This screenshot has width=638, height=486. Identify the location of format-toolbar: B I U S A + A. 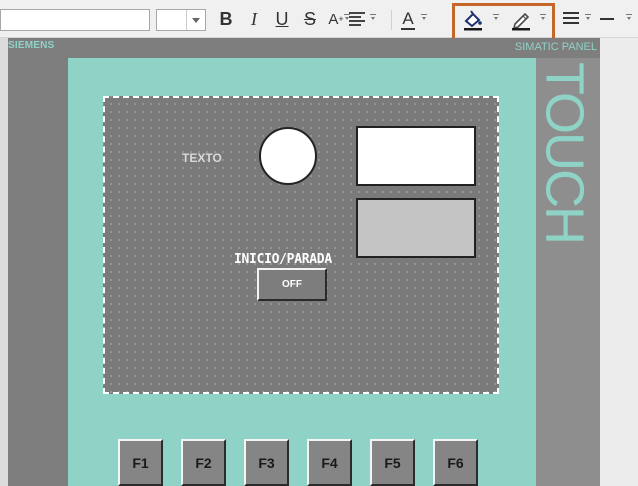
(319, 20).